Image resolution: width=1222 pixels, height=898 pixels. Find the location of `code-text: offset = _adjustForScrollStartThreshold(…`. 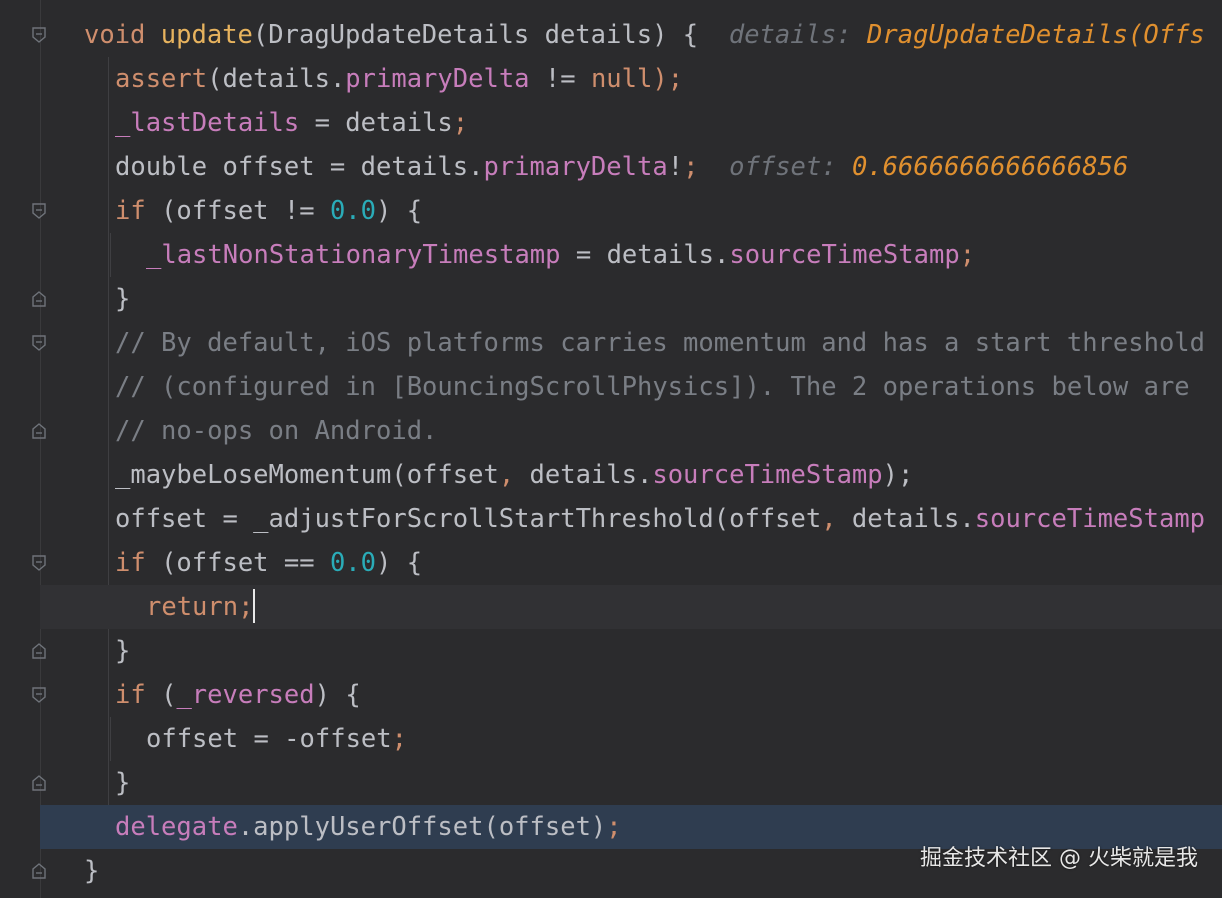

code-text: offset = _adjustForScrollStartThreshold(… is located at coordinates (468, 519).